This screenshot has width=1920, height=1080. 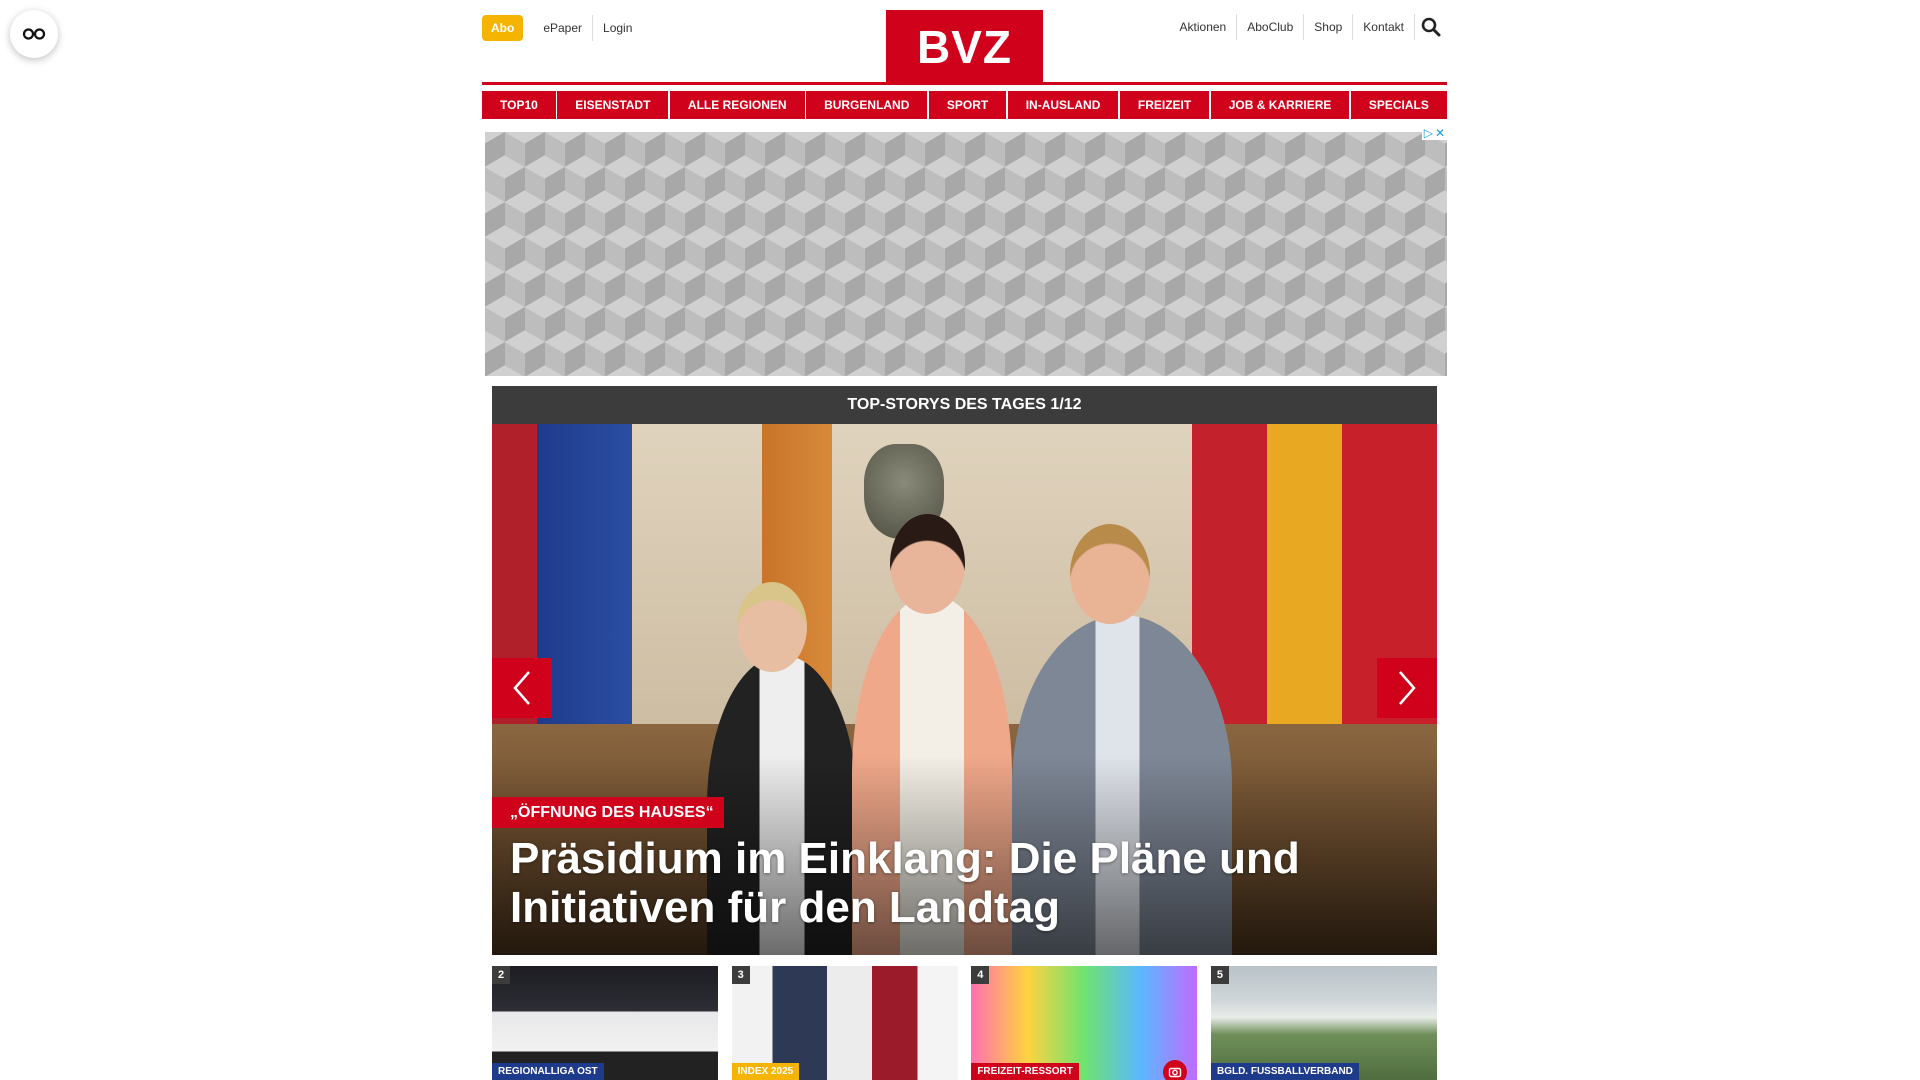 What do you see at coordinates (1175, 1070) in the screenshot?
I see `camera-icon` at bounding box center [1175, 1070].